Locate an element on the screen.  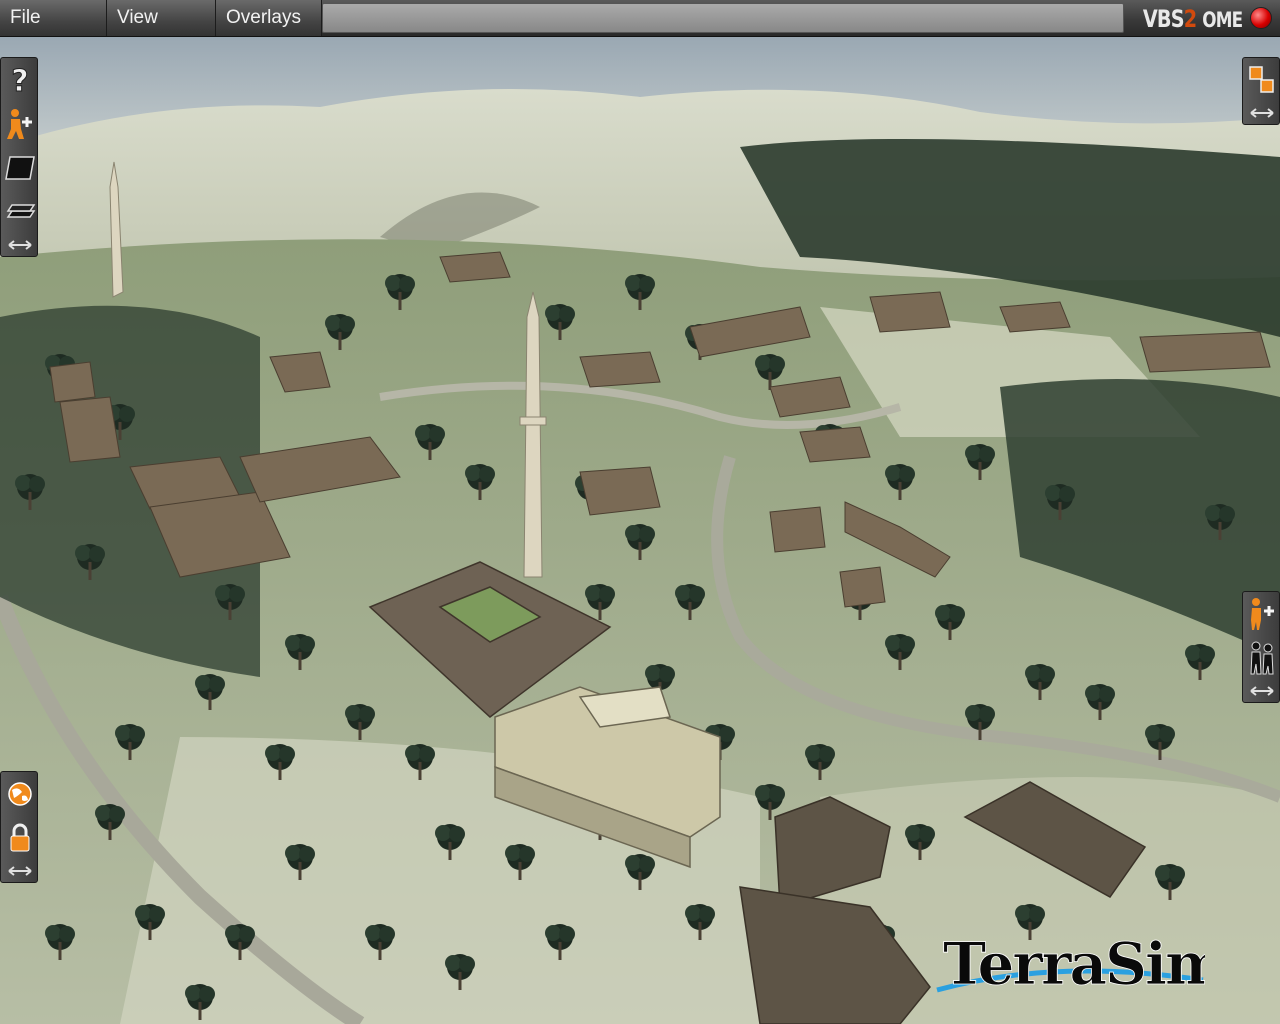
terrasim-logo-graphic: TerraSim is located at coordinates (1082, 964).